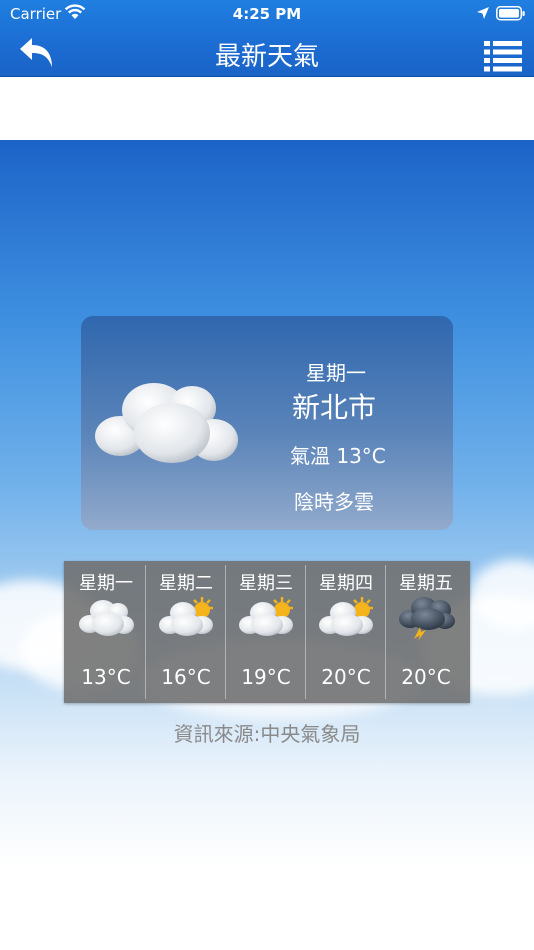 The image size is (534, 950). I want to click on forecast-temp: 19°C, so click(266, 677).